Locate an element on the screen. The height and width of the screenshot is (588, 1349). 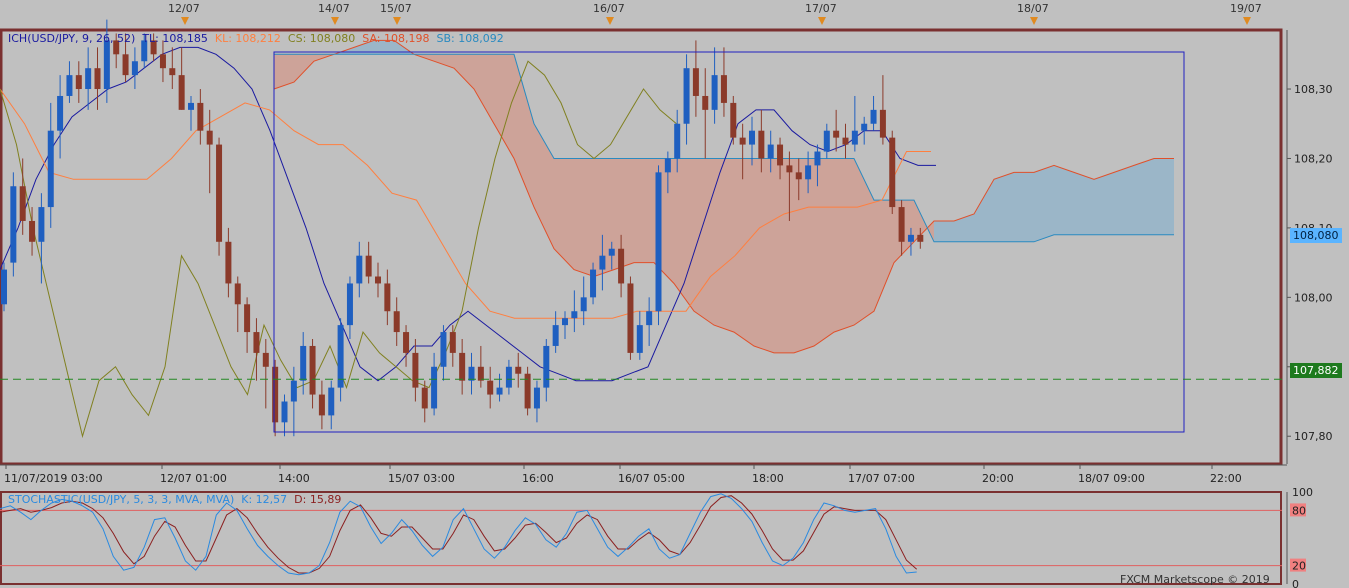
x-tick-label: 20:00 is located at coordinates (998, 478).